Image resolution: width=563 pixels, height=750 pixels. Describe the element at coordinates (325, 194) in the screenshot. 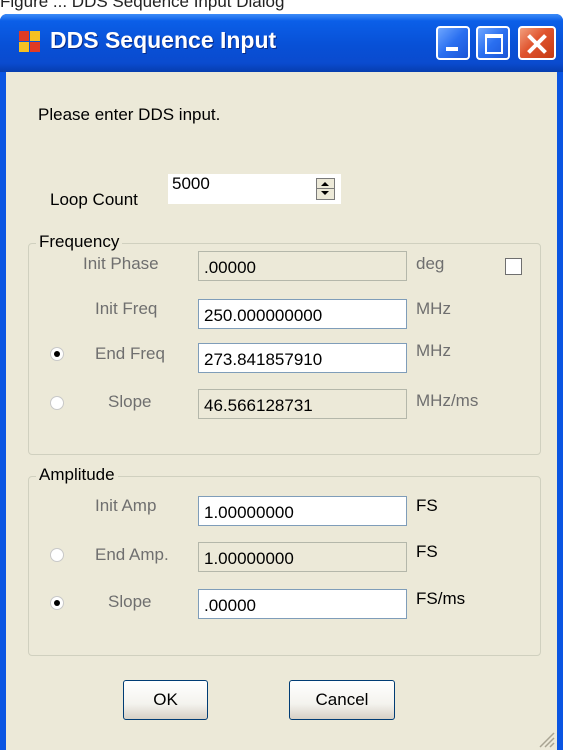

I see `spin-down-icon` at that location.